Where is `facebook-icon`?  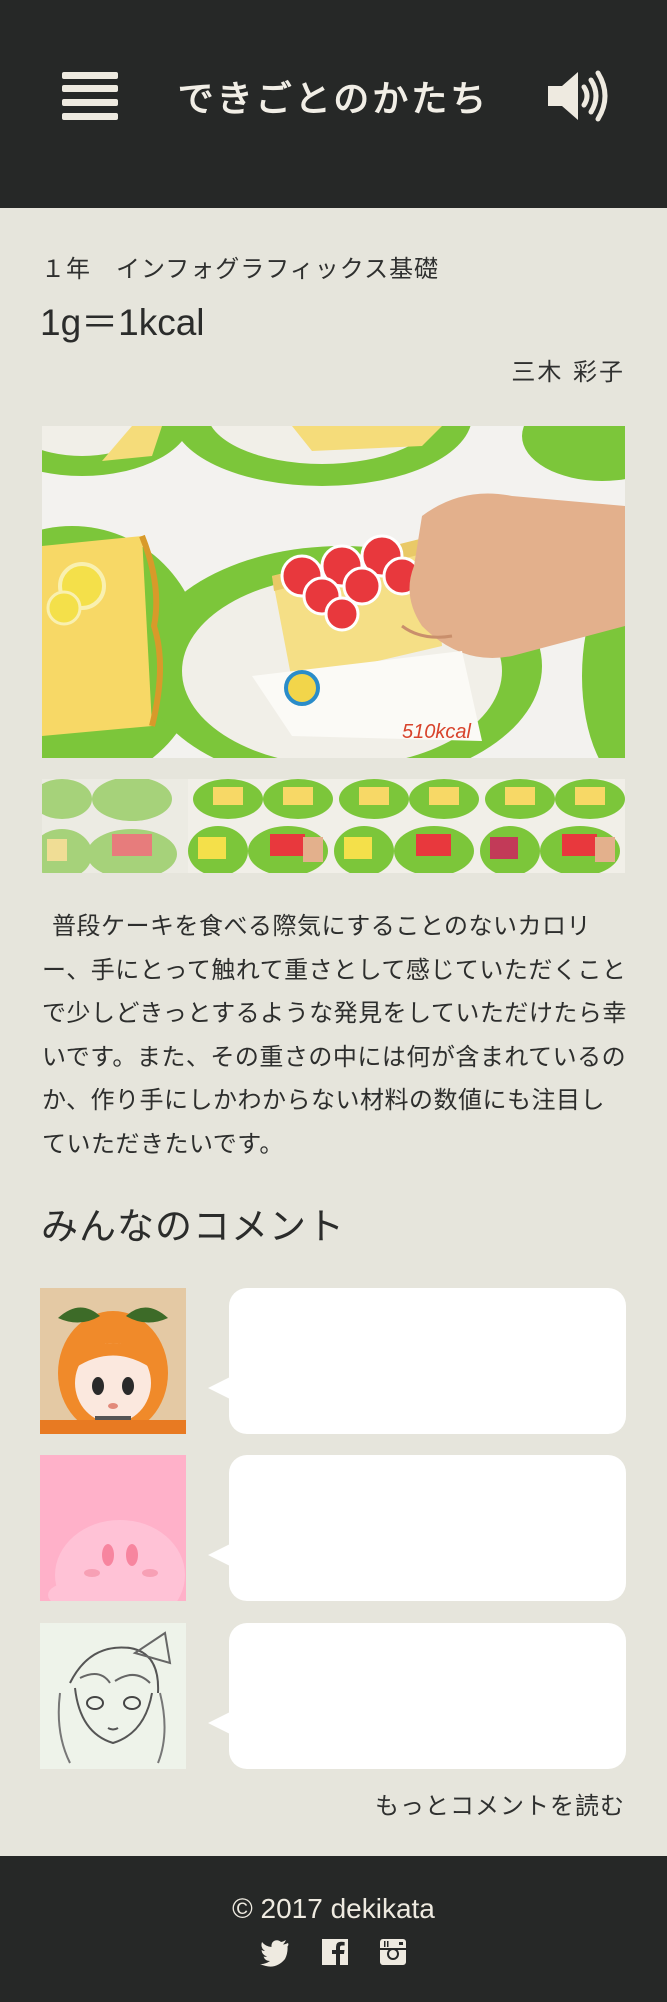
facebook-icon is located at coordinates (335, 1952).